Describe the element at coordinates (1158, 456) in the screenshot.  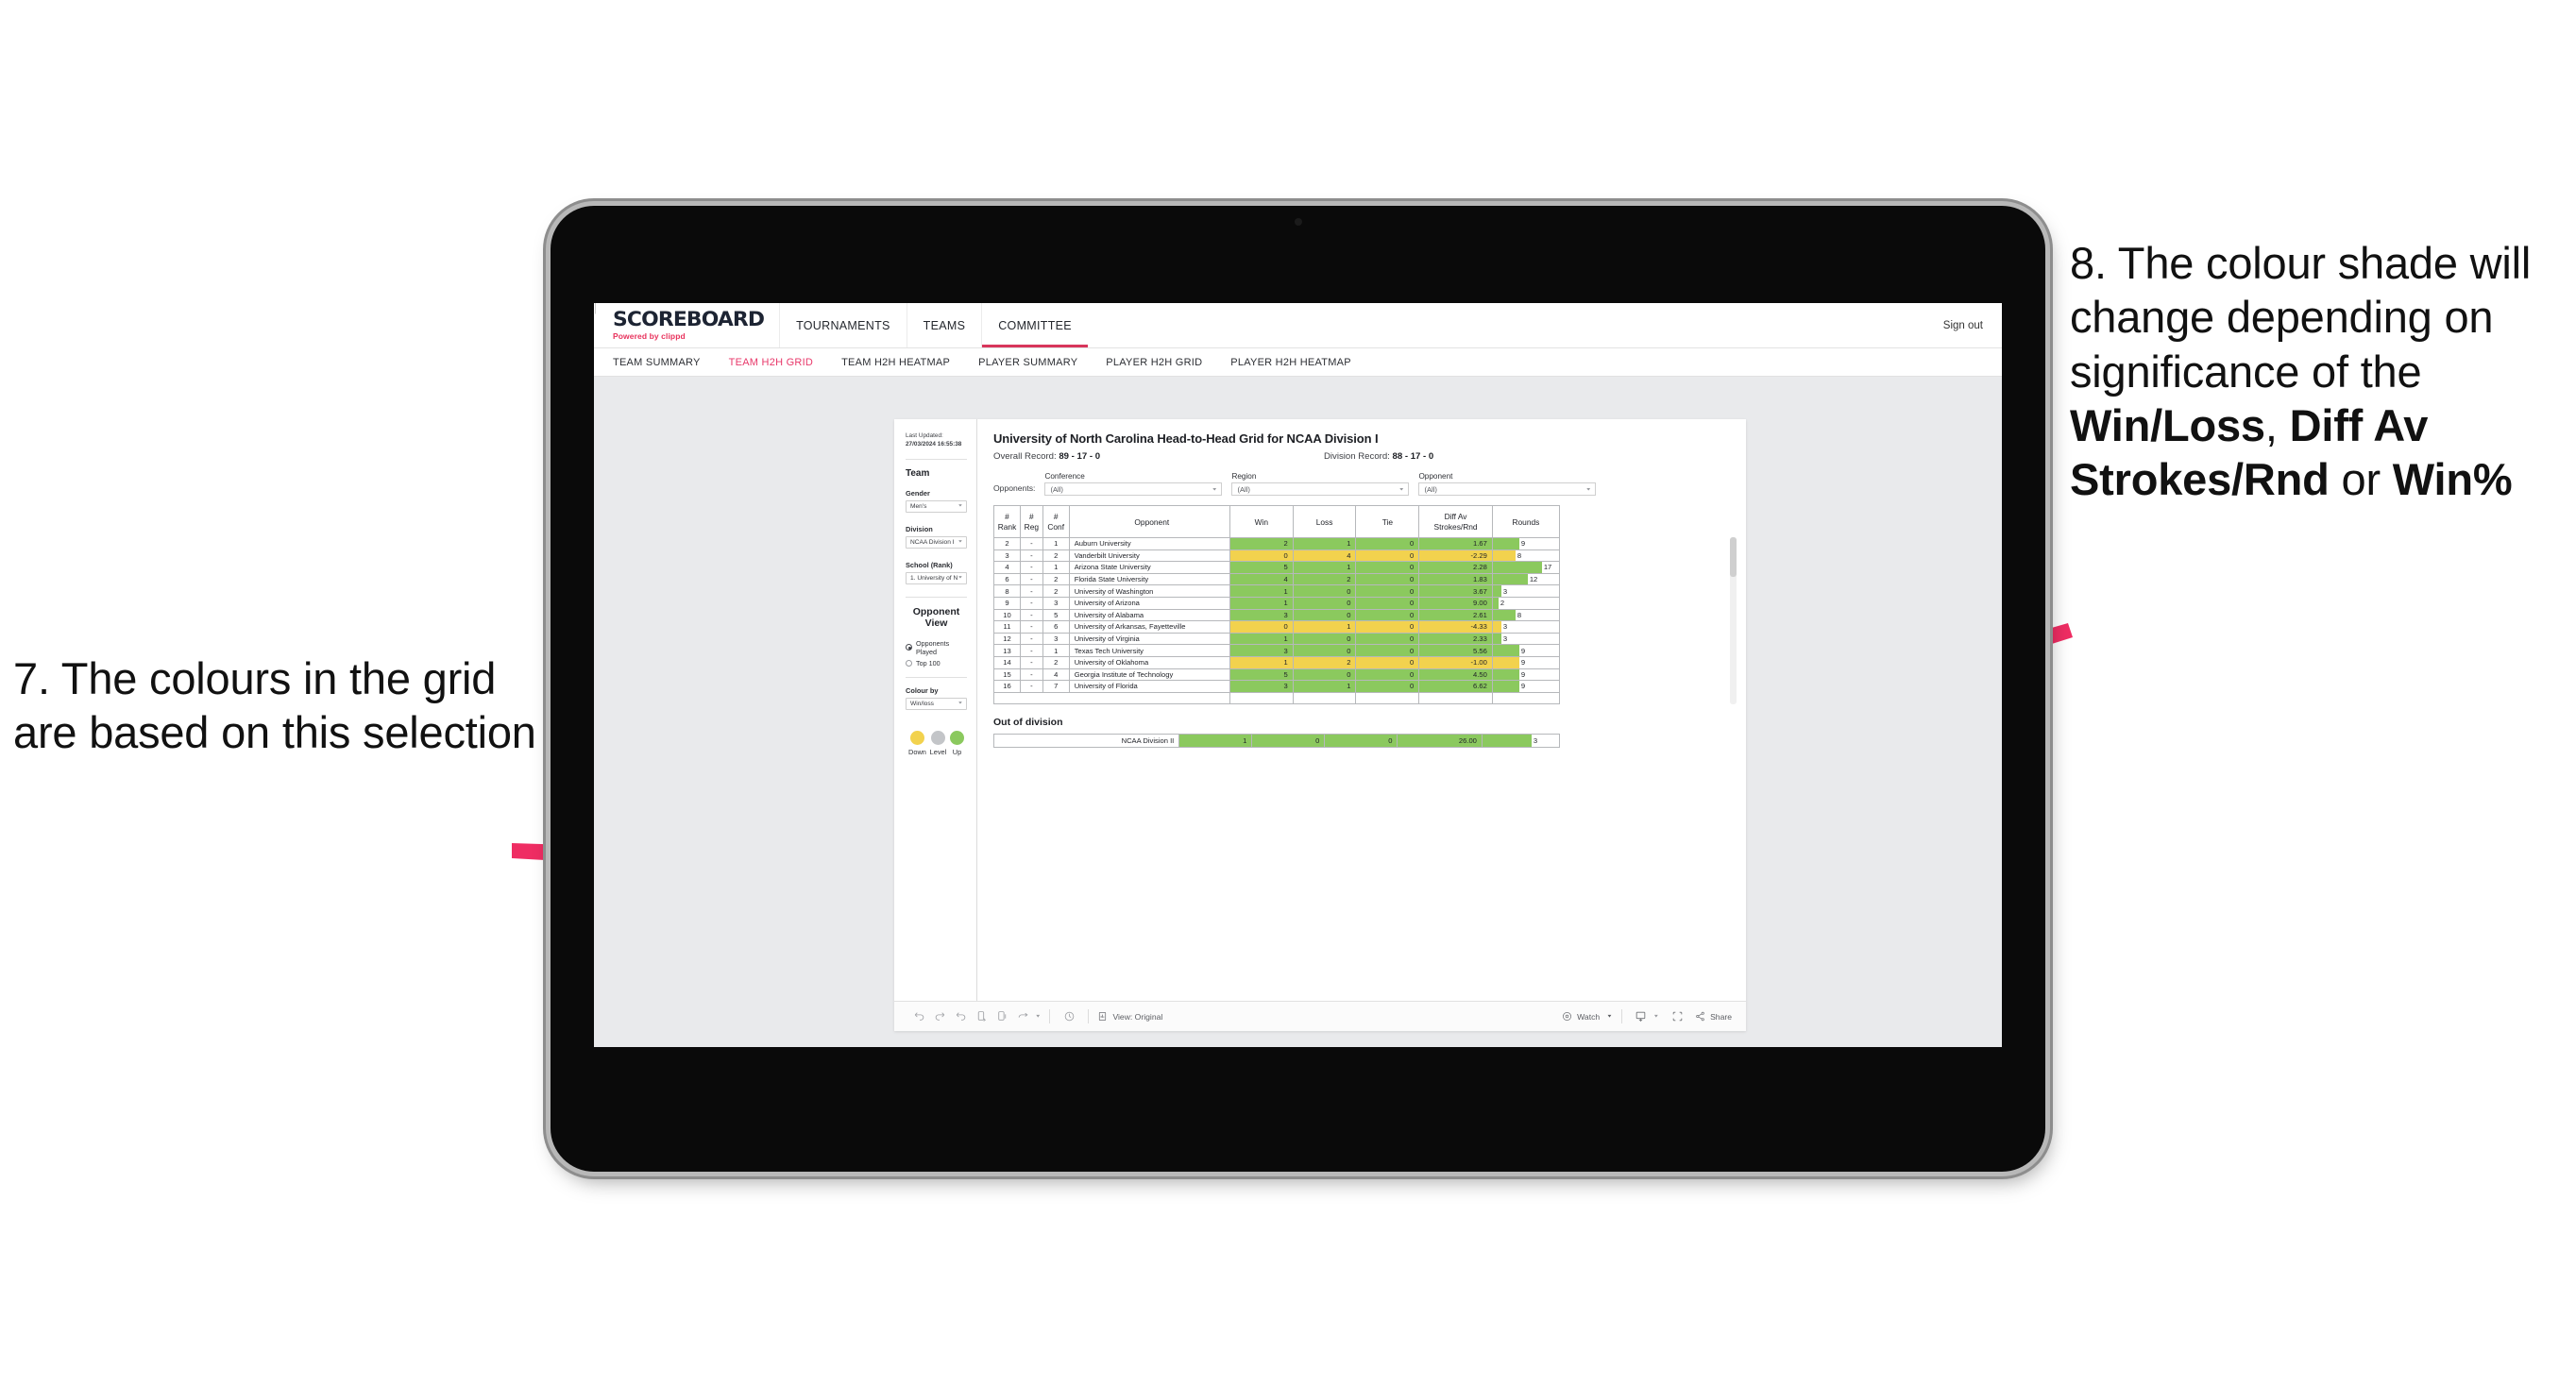
I see `overall-record: Overall Record: 89 - 17 - 0` at that location.